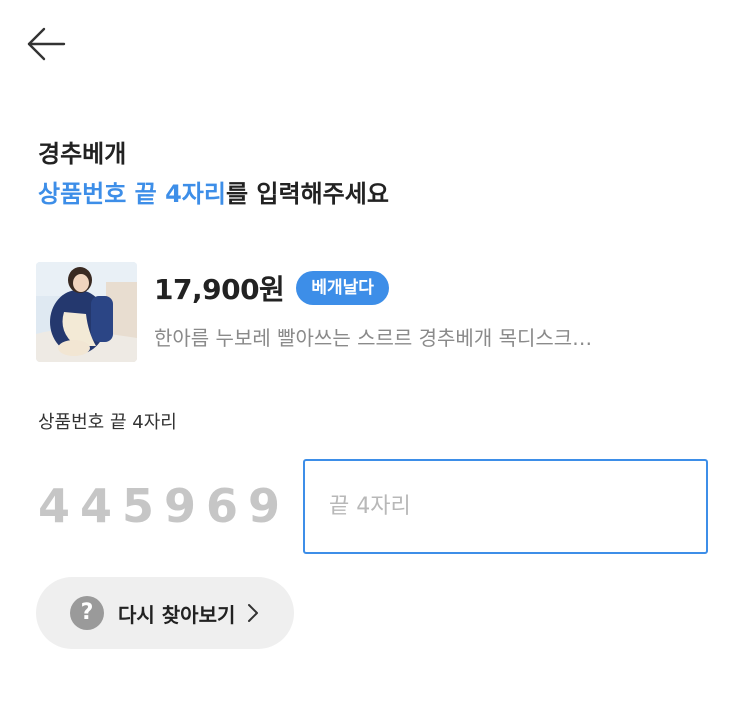 The image size is (743, 708). Describe the element at coordinates (82, 154) in the screenshot. I see `category-title: 경추베개` at that location.